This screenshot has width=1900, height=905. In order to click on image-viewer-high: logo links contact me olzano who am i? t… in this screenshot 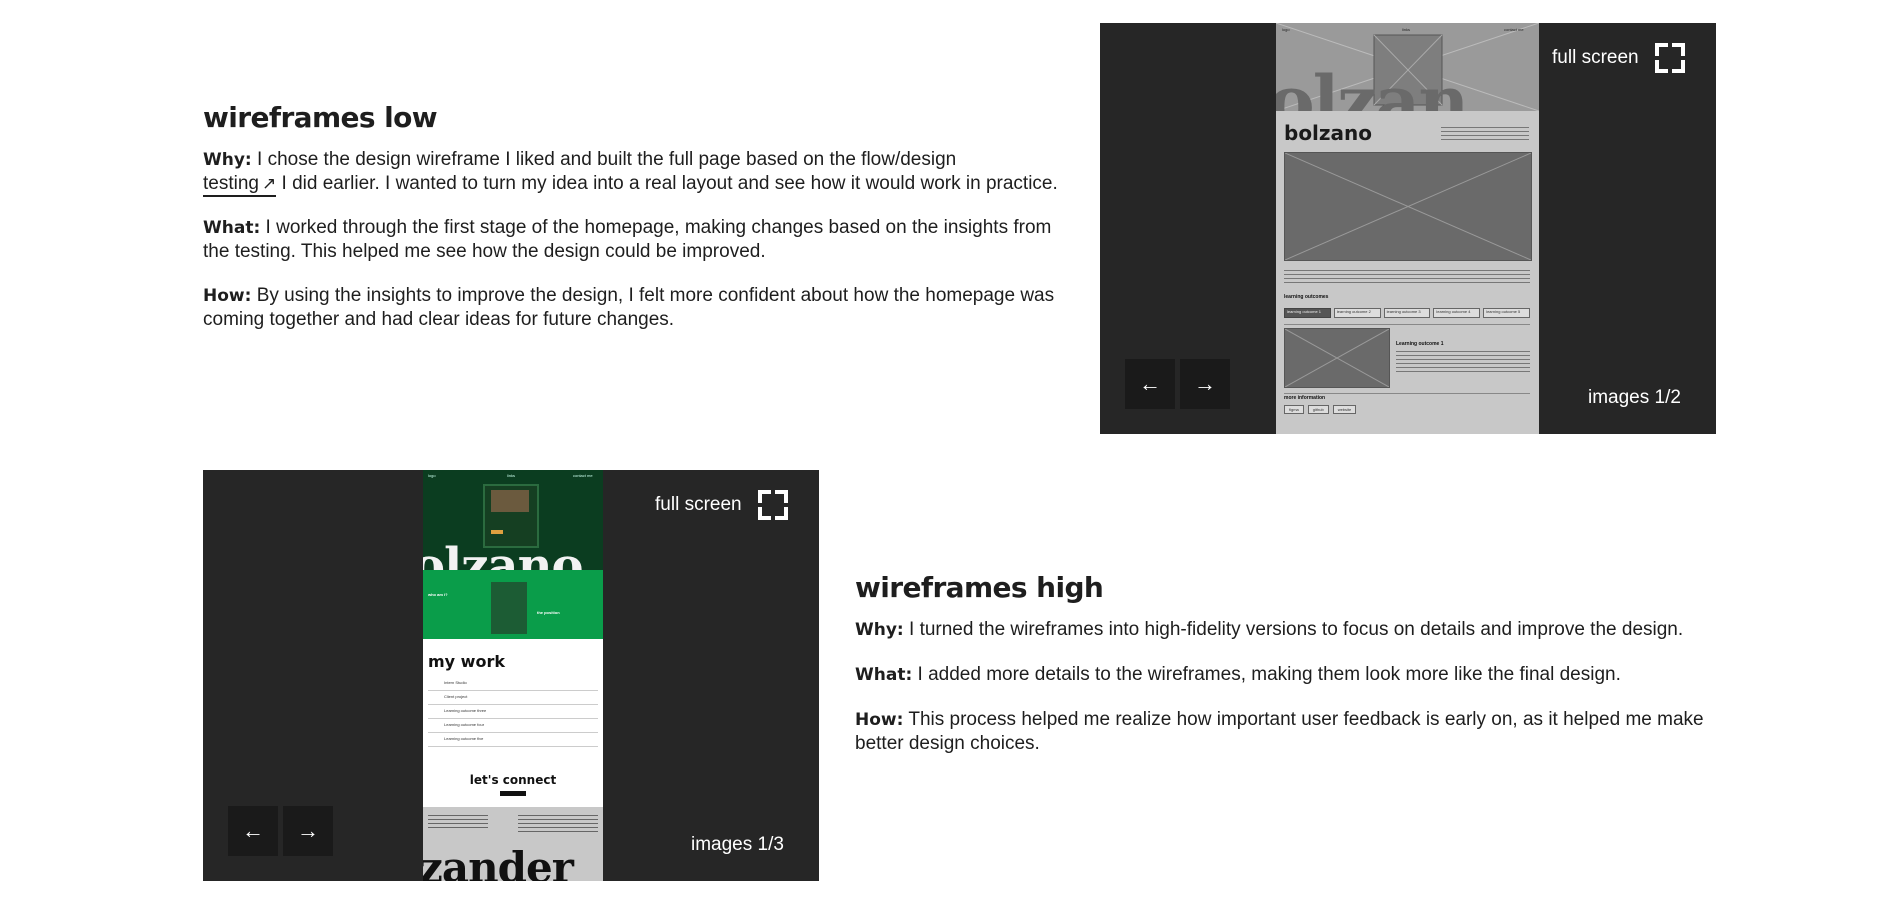, I will do `click(511, 675)`.